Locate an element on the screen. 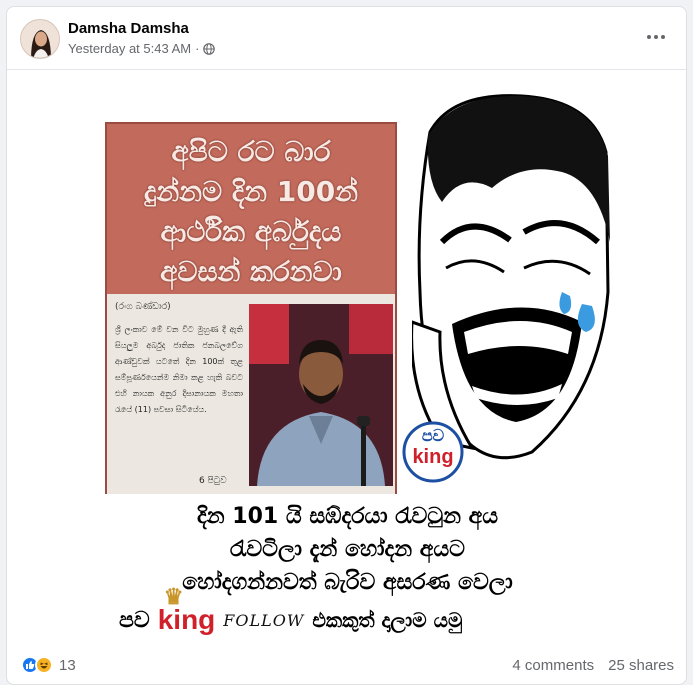 The image size is (693, 685). caption-line: රැවටිලා දැන් හෝදන අයට is located at coordinates (347, 549).